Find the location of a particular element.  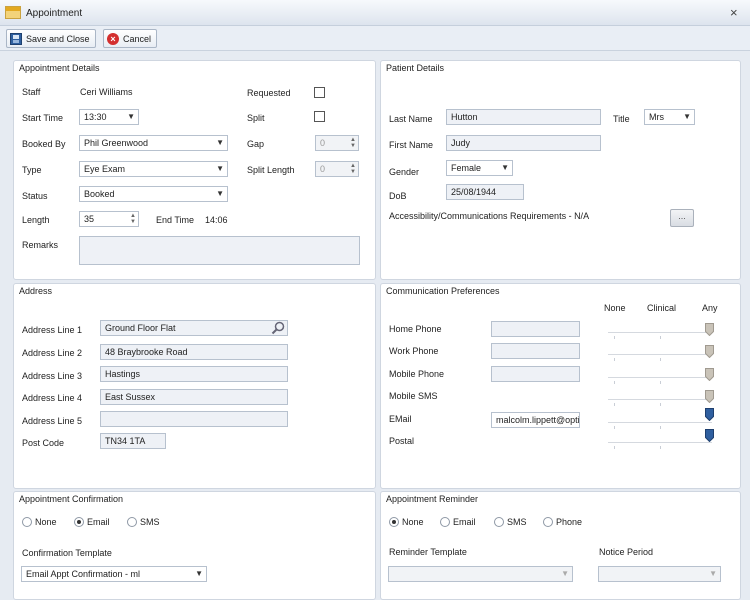

address-line-3-input: Hastings is located at coordinates (194, 374).